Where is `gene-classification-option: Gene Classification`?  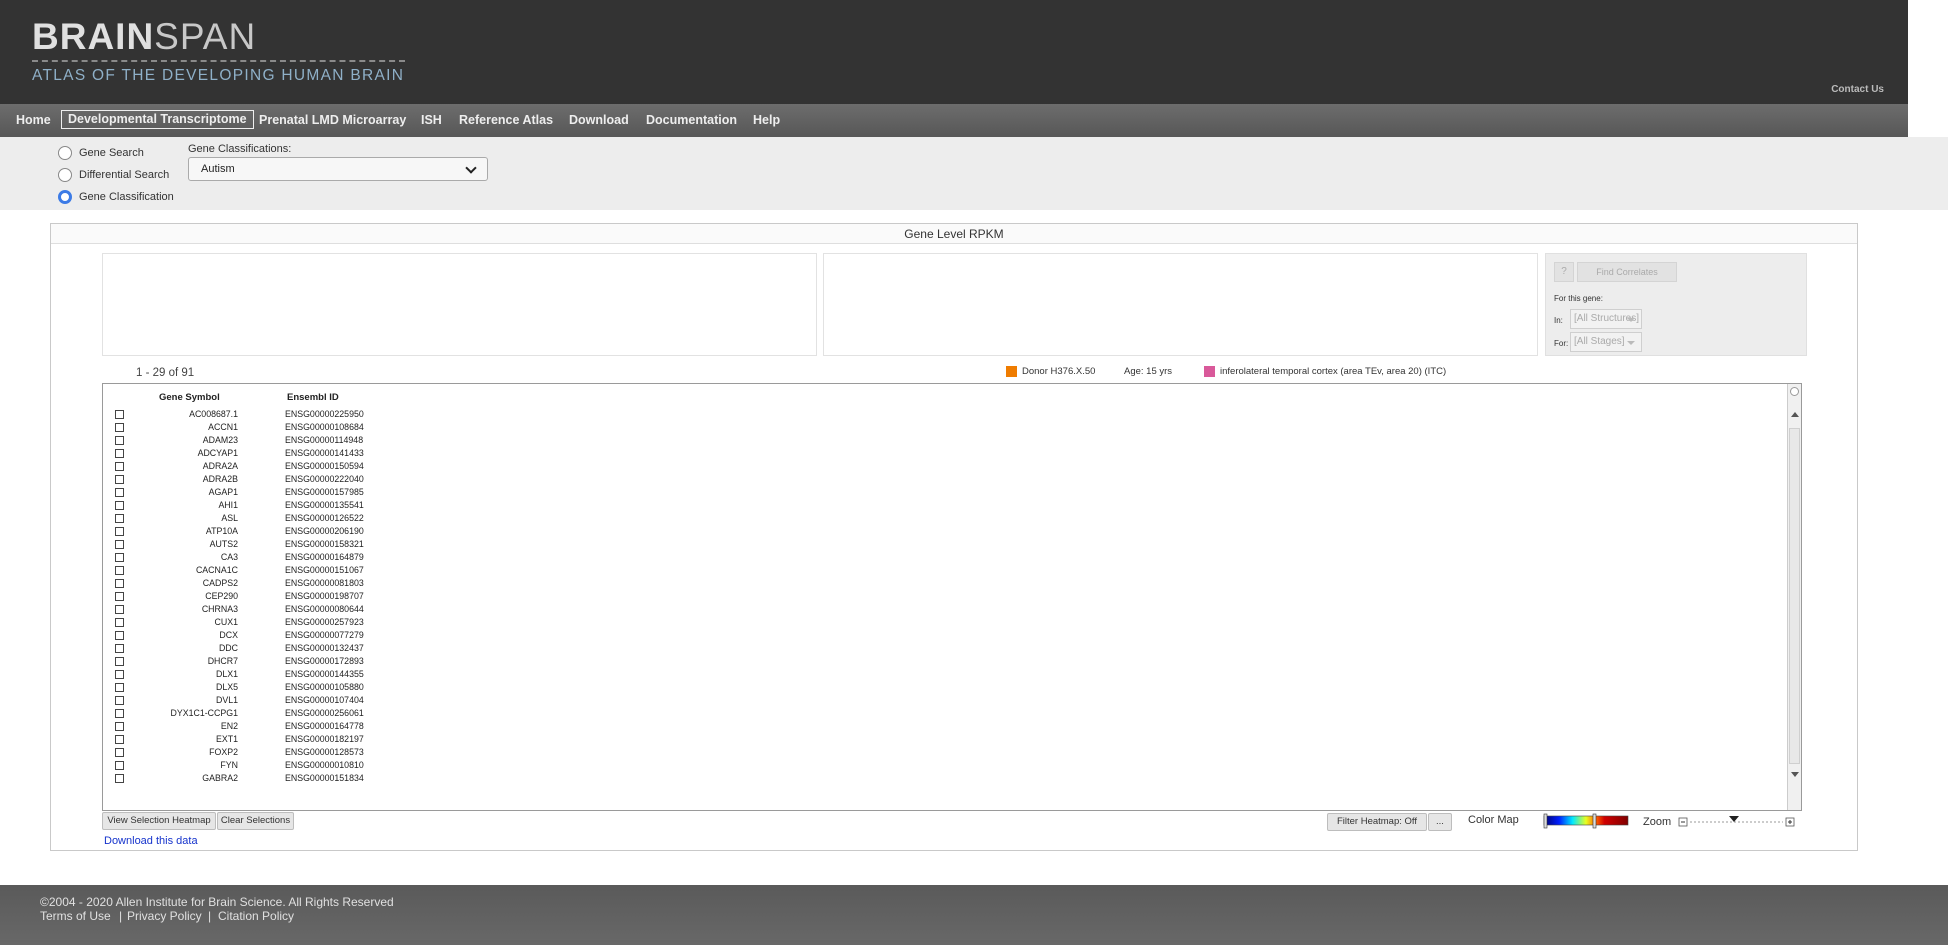
gene-classification-option: Gene Classification is located at coordinates (116, 197).